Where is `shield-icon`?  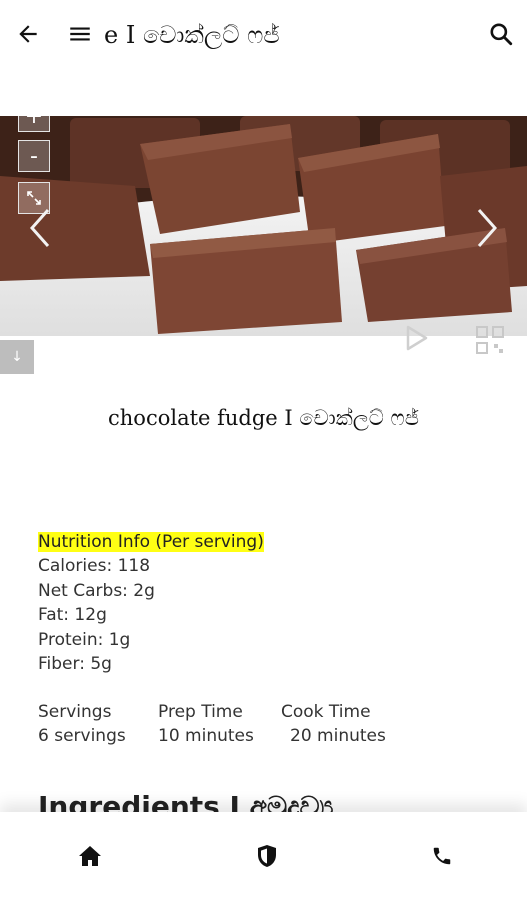
shield-icon is located at coordinates (267, 856).